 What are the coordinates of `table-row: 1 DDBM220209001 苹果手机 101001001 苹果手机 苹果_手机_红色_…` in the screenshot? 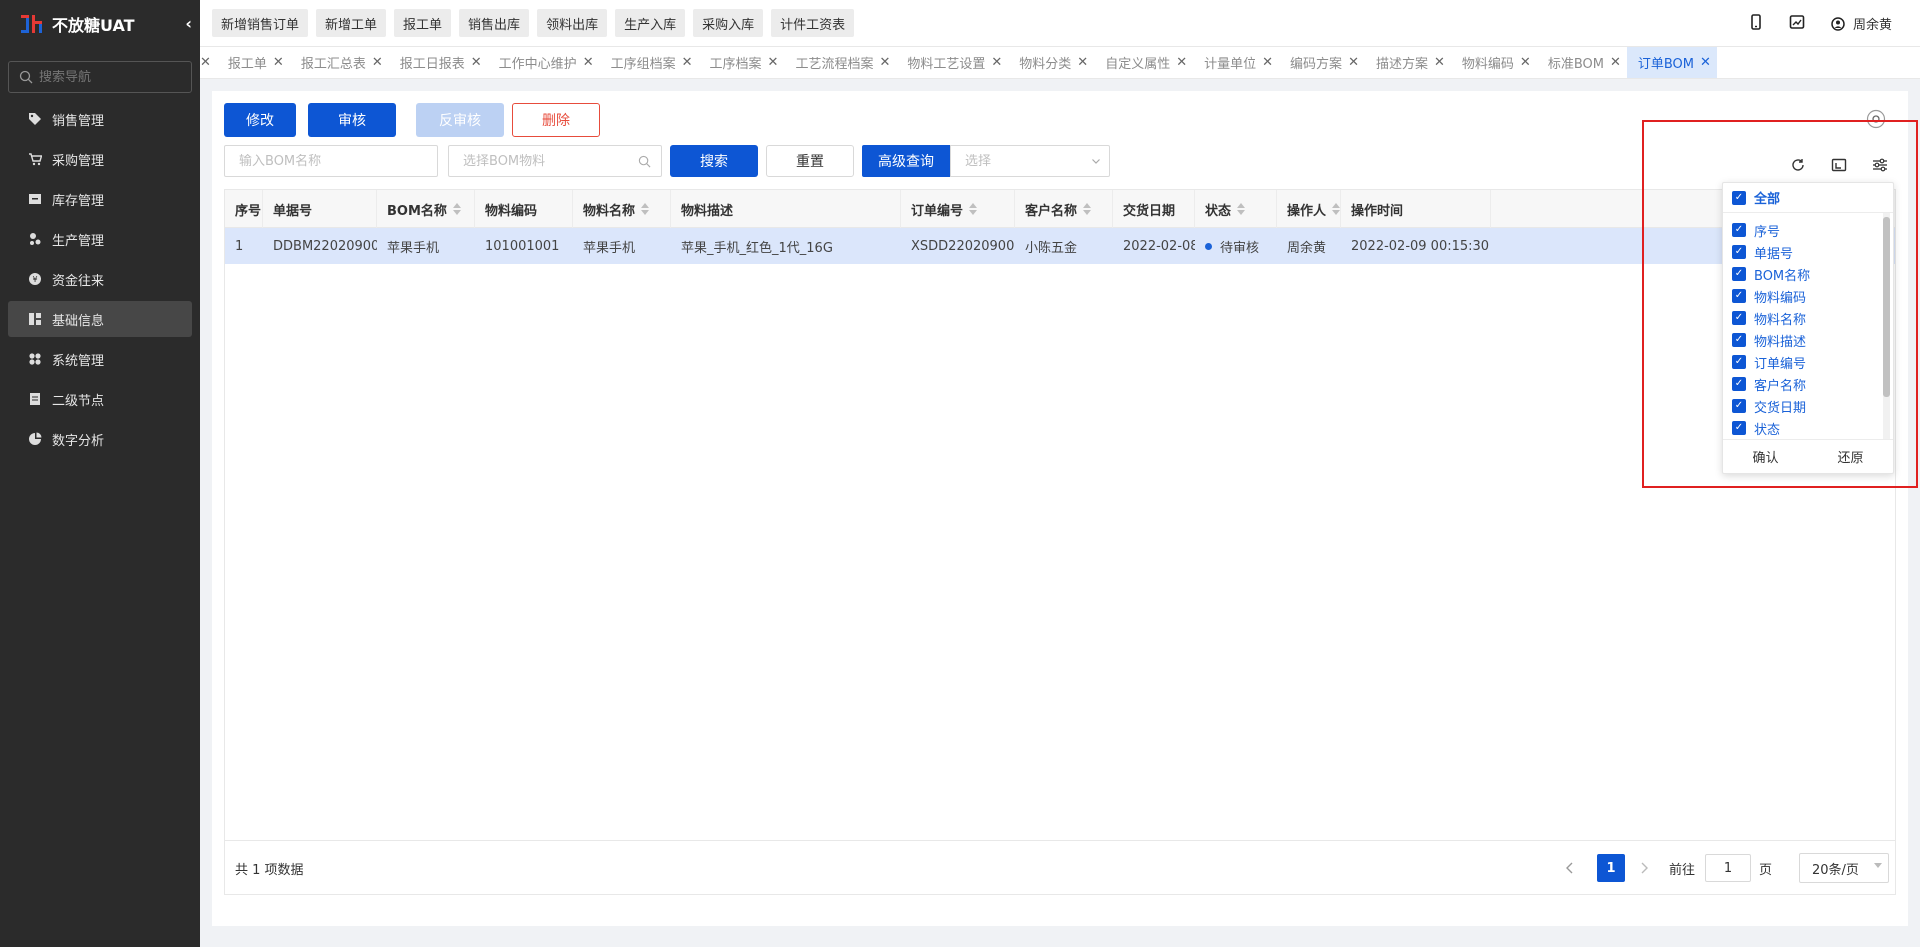 It's located at (1060, 246).